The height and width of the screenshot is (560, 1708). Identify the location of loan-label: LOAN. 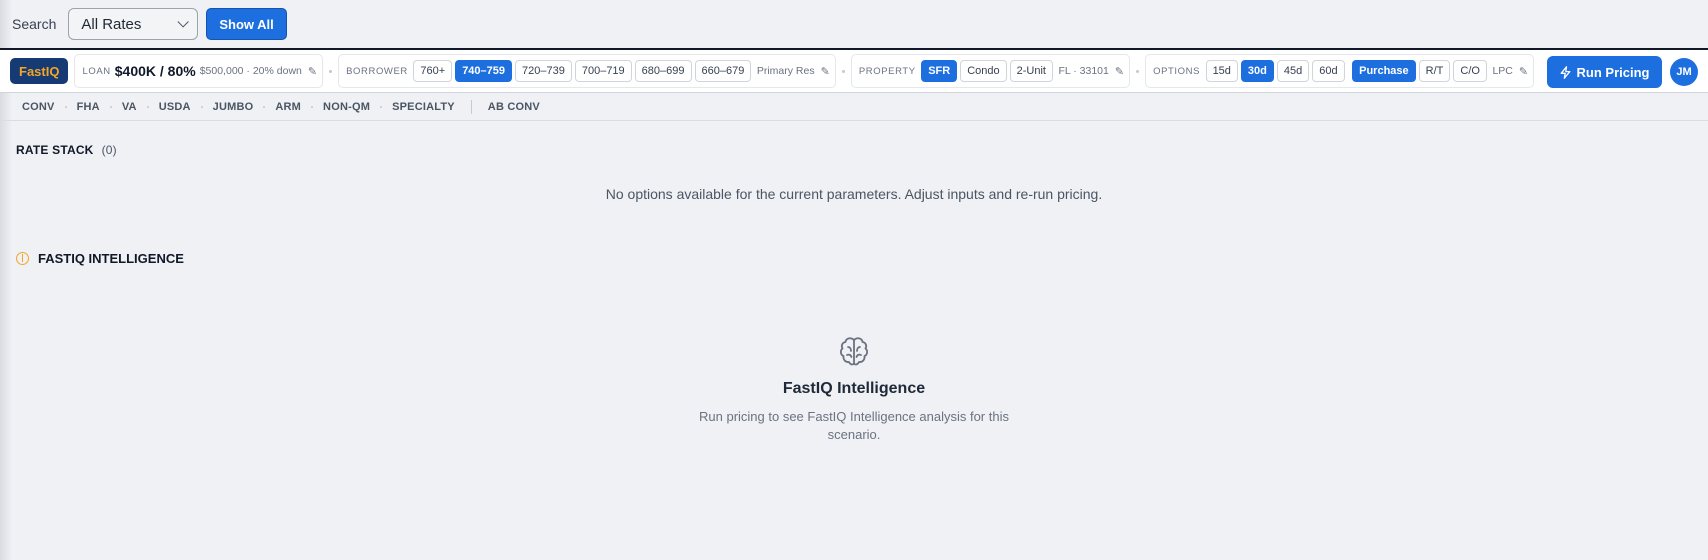
(96, 71).